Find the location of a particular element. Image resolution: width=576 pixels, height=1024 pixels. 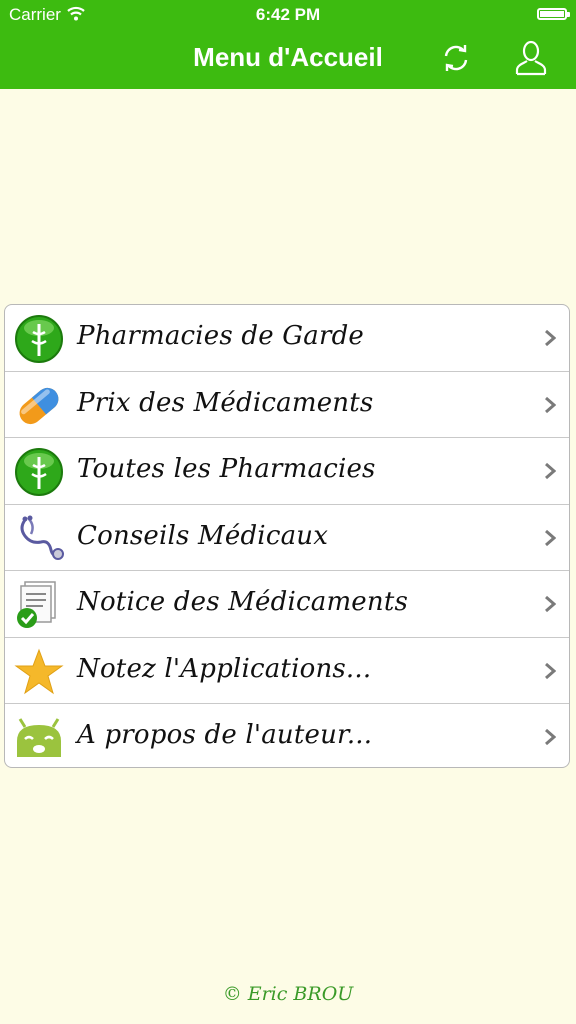

battery-icon is located at coordinates (553, 14).